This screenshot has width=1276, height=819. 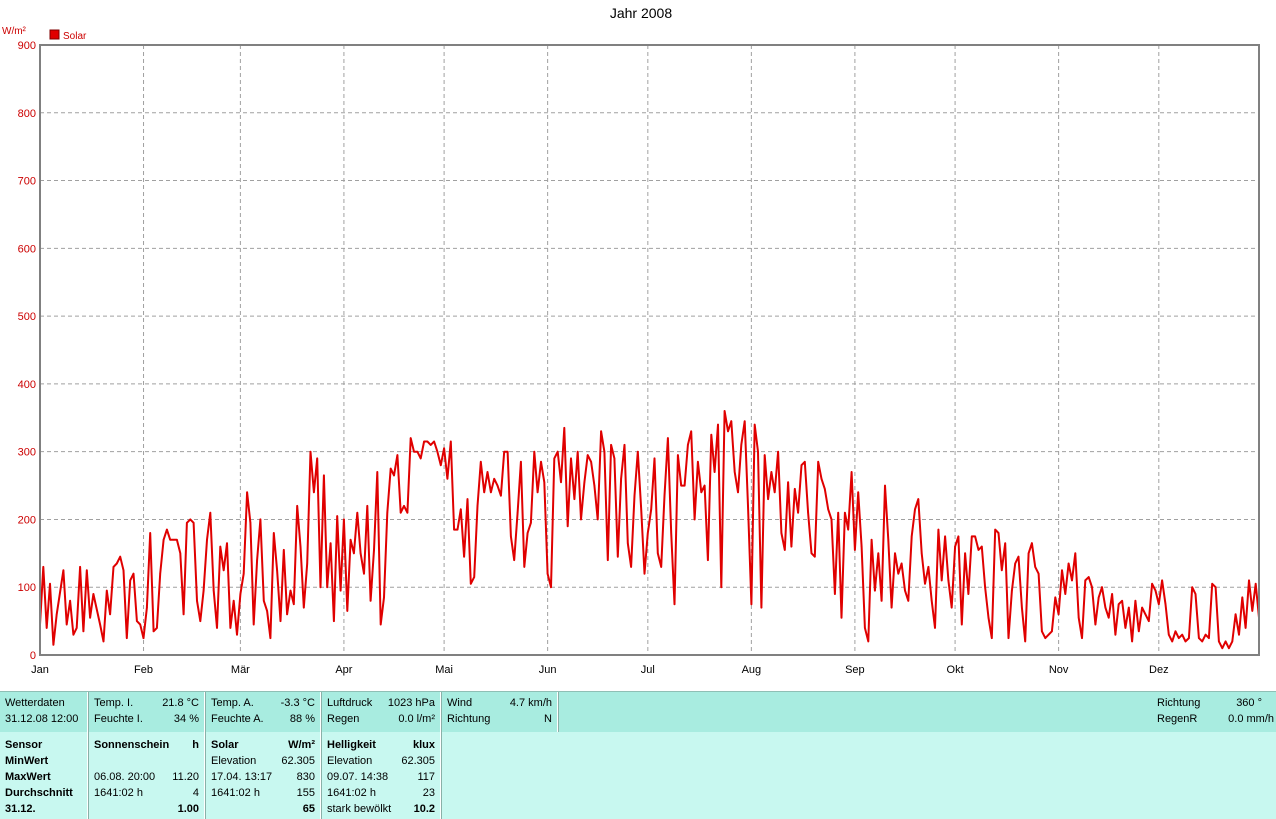 I want to click on feuchte-i-label: Feuchte I., so click(x=118, y=719).